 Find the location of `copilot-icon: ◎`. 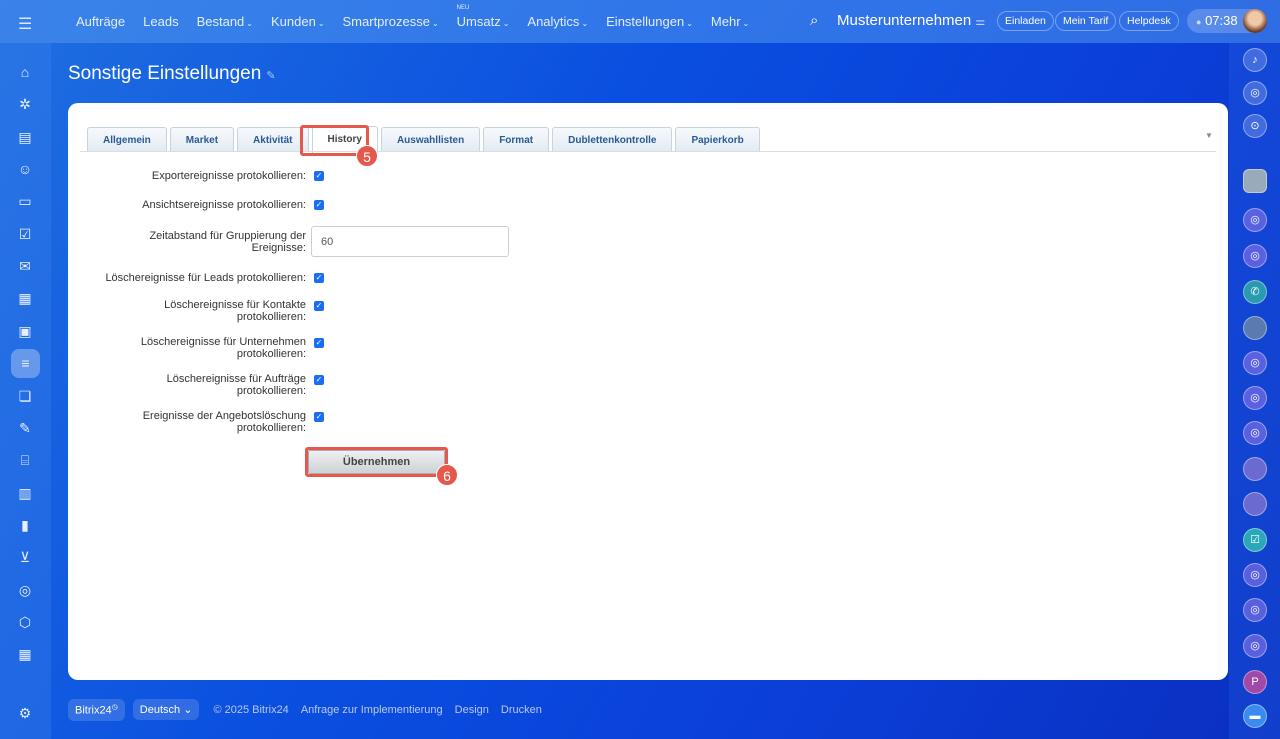

copilot-icon: ◎ is located at coordinates (1255, 93).